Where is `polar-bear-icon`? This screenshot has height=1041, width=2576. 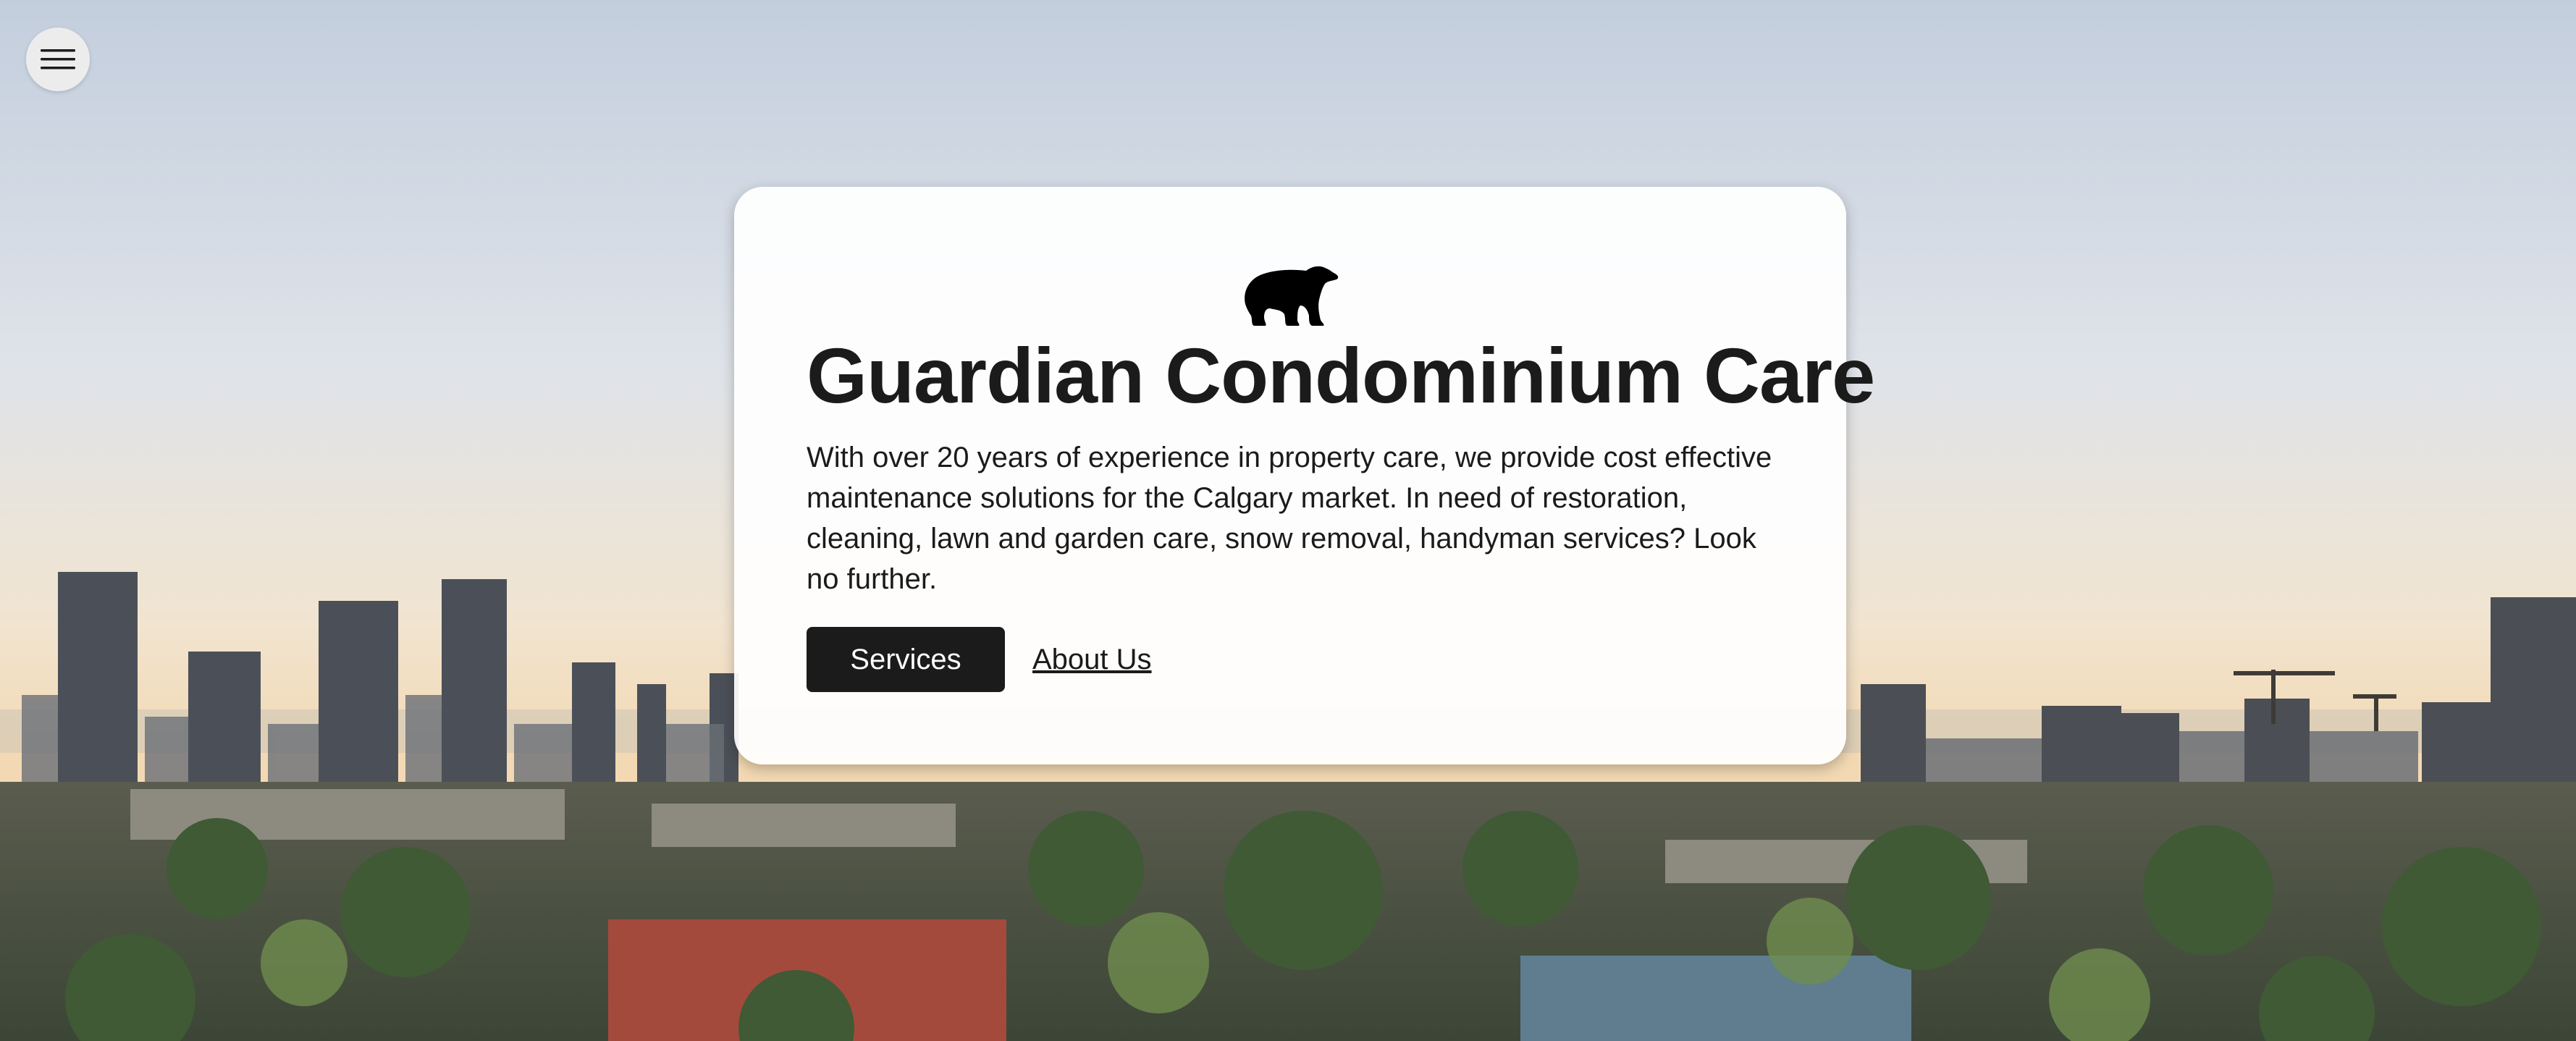 polar-bear-icon is located at coordinates (1292, 296).